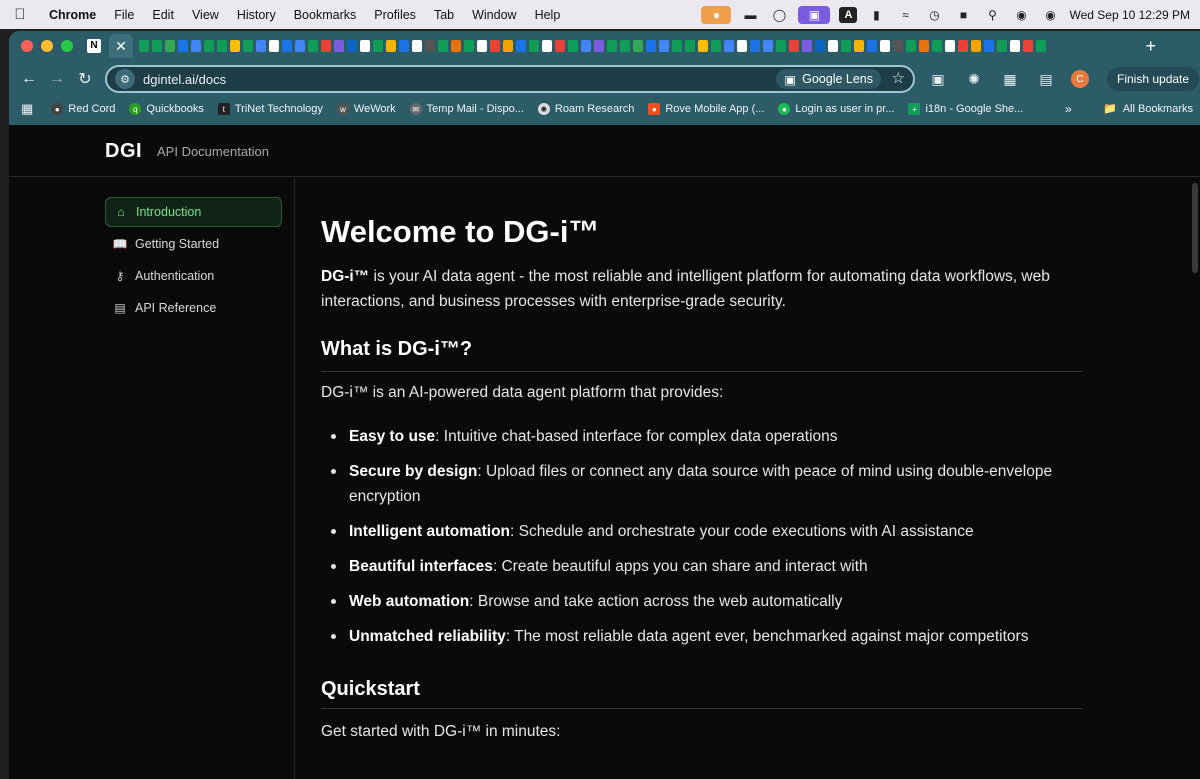  What do you see at coordinates (1046, 79) in the screenshot?
I see `tab-search-icon: ▤` at bounding box center [1046, 79].